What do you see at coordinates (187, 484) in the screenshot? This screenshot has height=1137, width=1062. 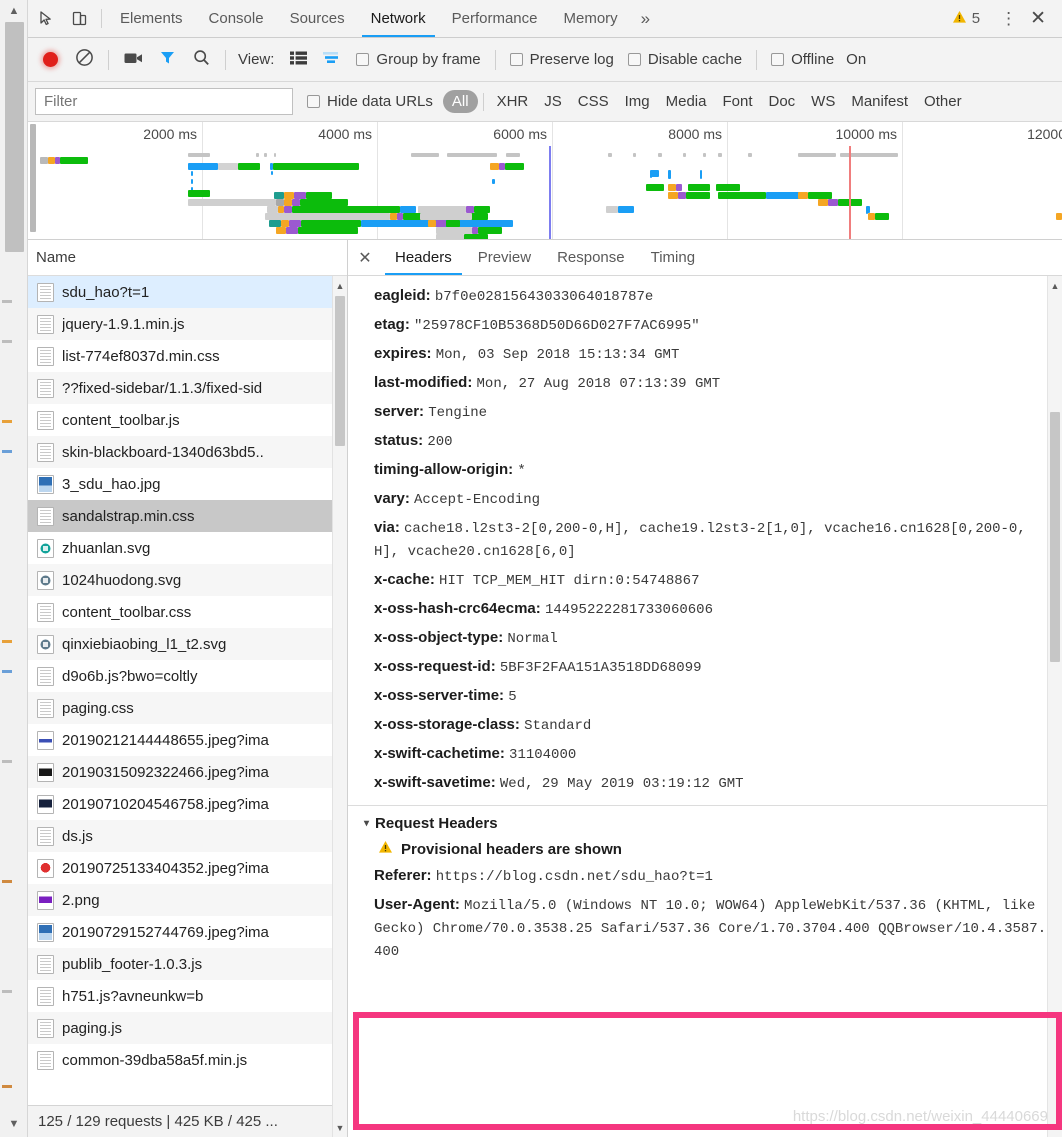 I see `request-row: 3_sdu_hao.jpg` at bounding box center [187, 484].